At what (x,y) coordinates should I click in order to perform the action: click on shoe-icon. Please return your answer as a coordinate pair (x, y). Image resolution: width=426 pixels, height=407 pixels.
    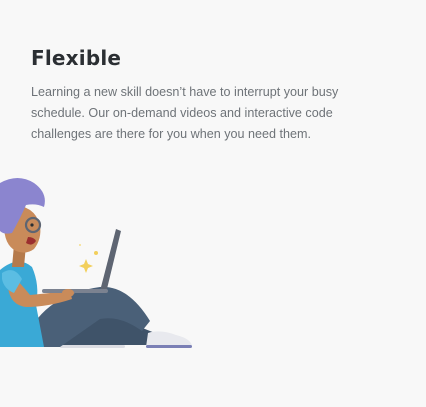
    Looking at the image, I should click on (169, 339).